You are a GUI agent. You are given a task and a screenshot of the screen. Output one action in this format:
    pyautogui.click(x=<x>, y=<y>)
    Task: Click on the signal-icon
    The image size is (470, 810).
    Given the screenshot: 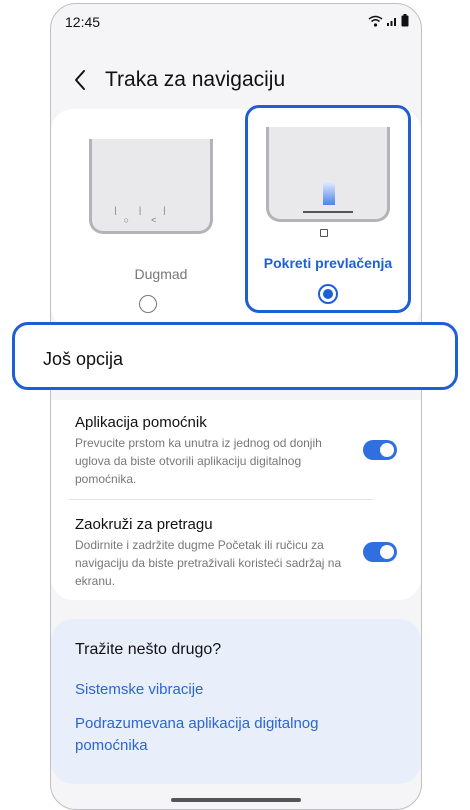 What is the action you would take?
    pyautogui.click(x=391, y=21)
    